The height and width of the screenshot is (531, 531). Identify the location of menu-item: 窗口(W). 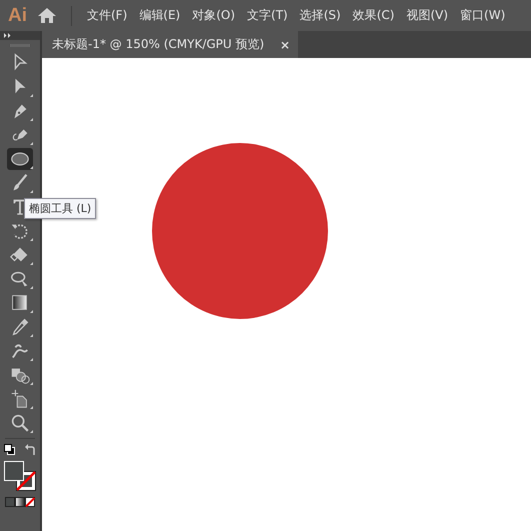
(482, 15).